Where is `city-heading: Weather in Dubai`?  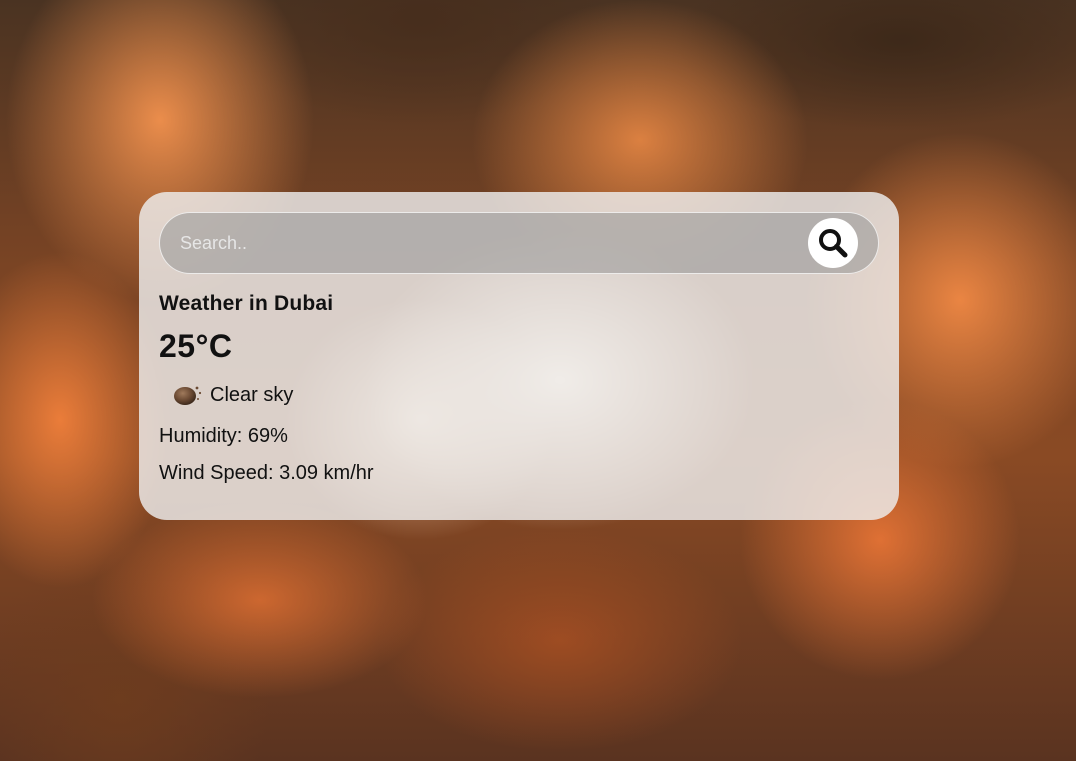 city-heading: Weather in Dubai is located at coordinates (246, 303).